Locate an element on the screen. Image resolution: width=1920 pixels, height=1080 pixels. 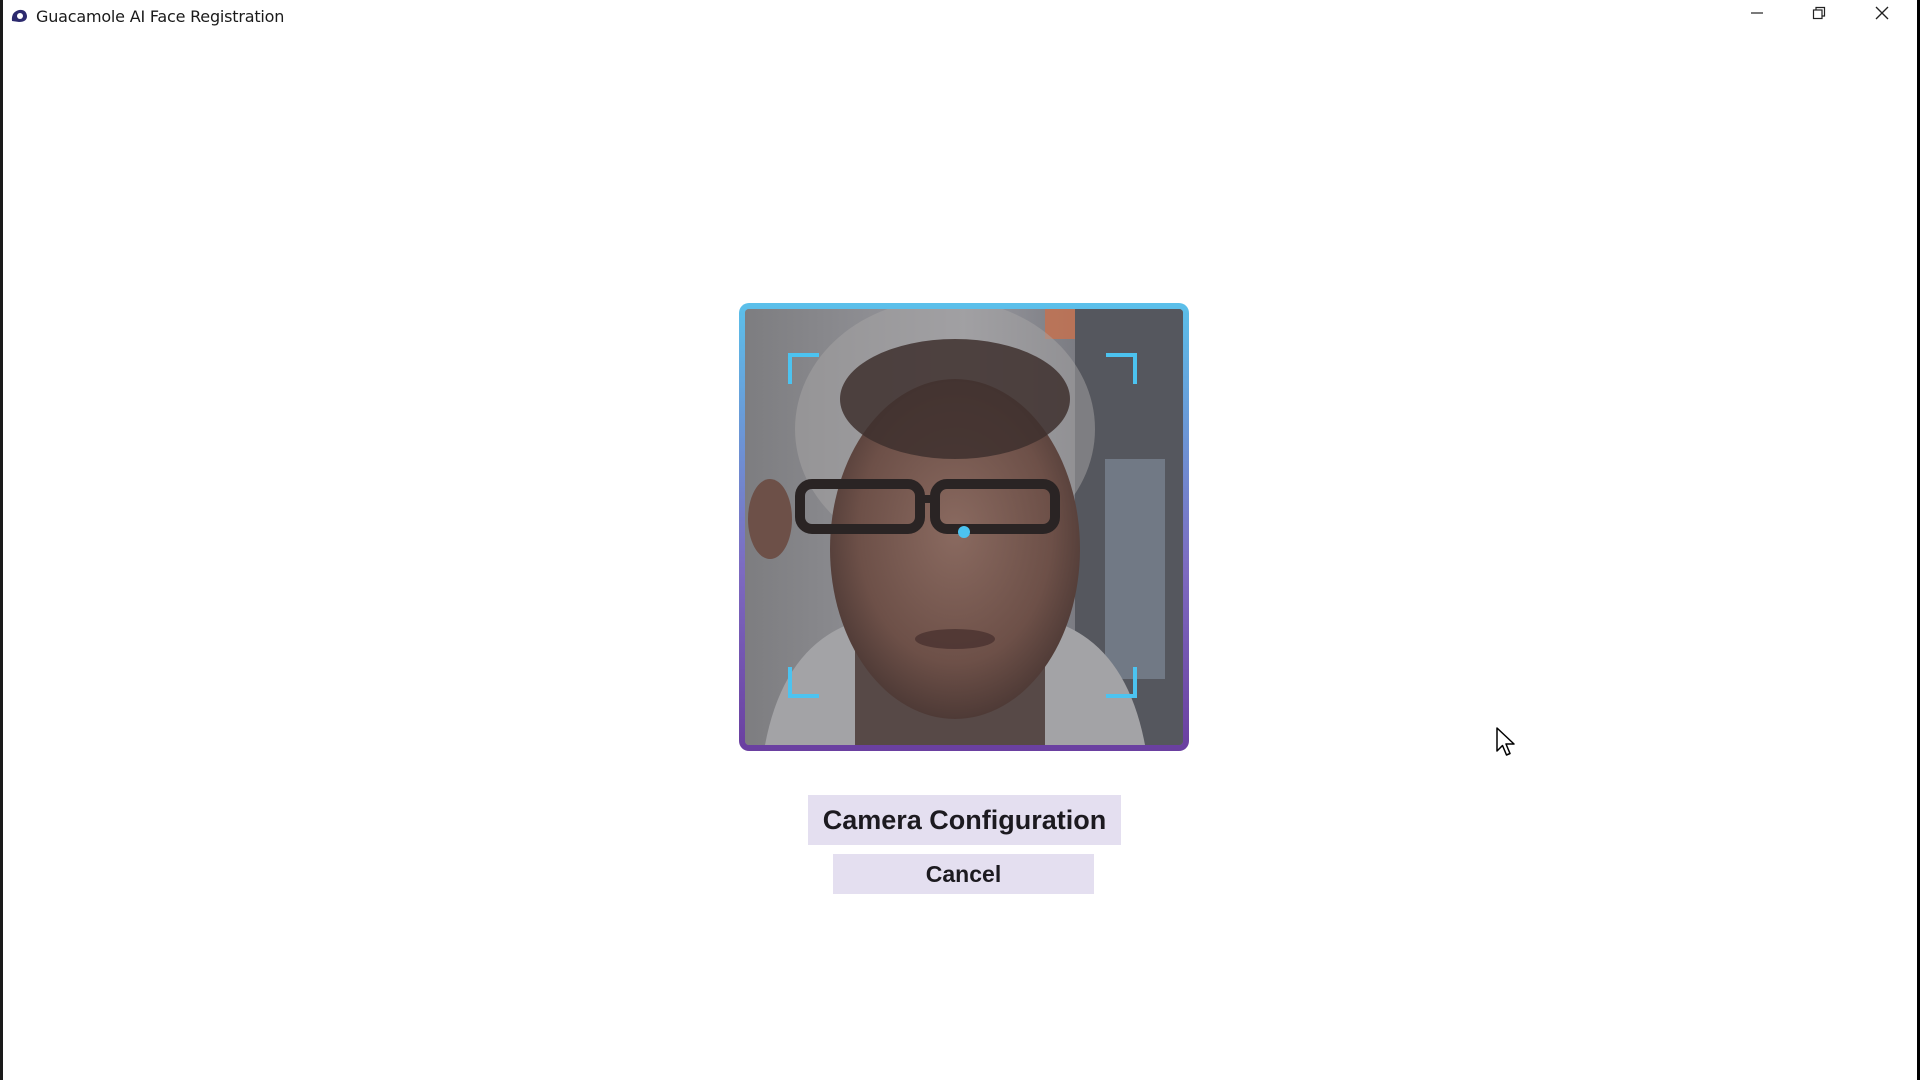
face-guide-corner-top-left is located at coordinates (803, 368).